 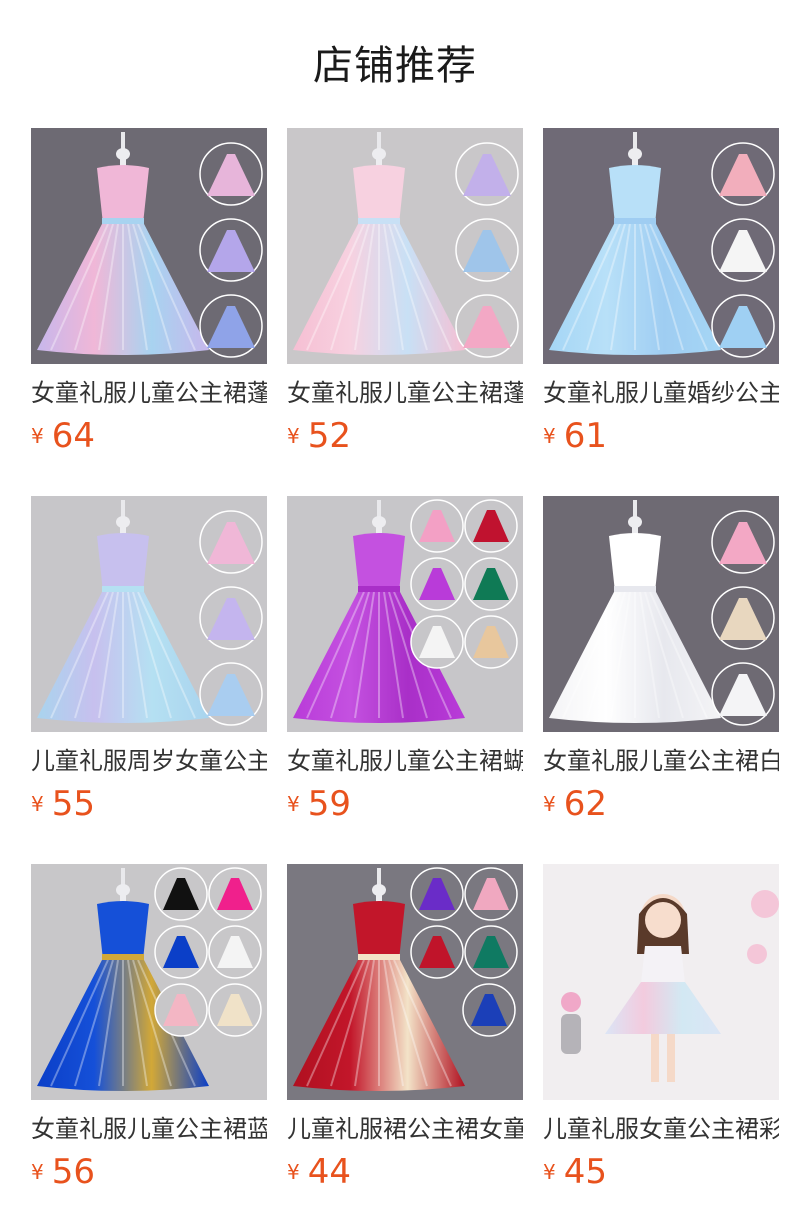 I want to click on product-card: 儿童礼服裙公主裙女童 ¥44, so click(x=405, y=1048).